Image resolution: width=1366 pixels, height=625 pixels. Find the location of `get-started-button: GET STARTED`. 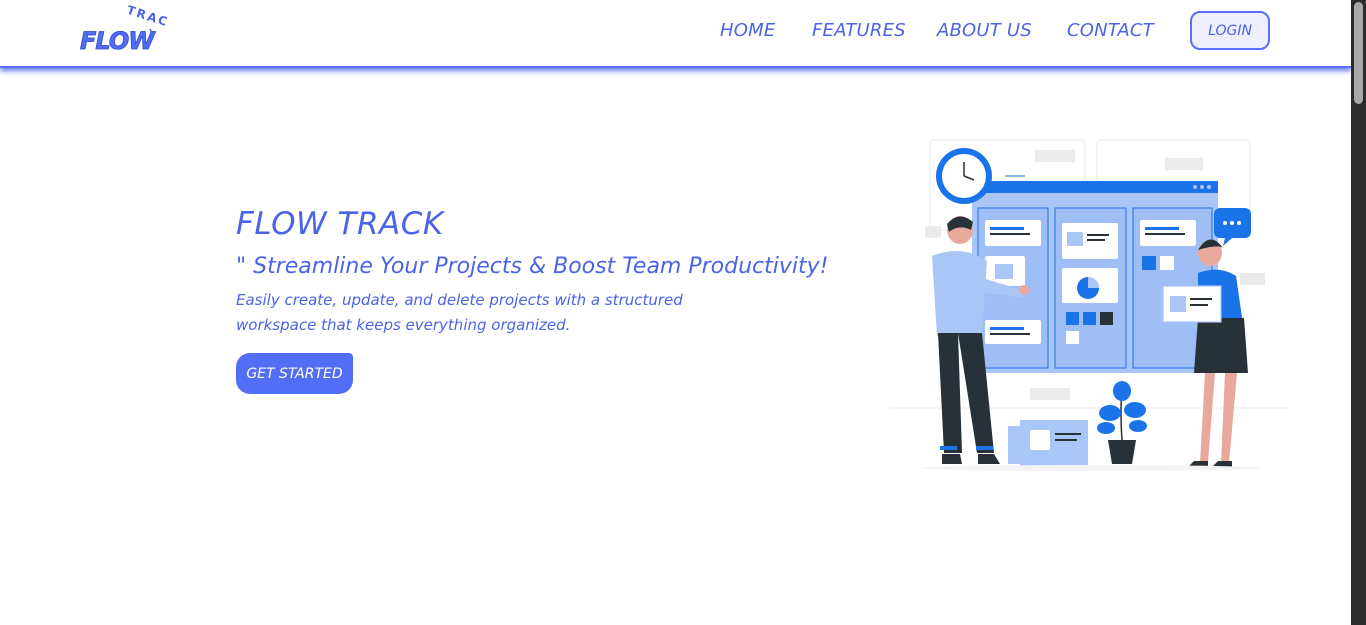

get-started-button: GET STARTED is located at coordinates (294, 373).